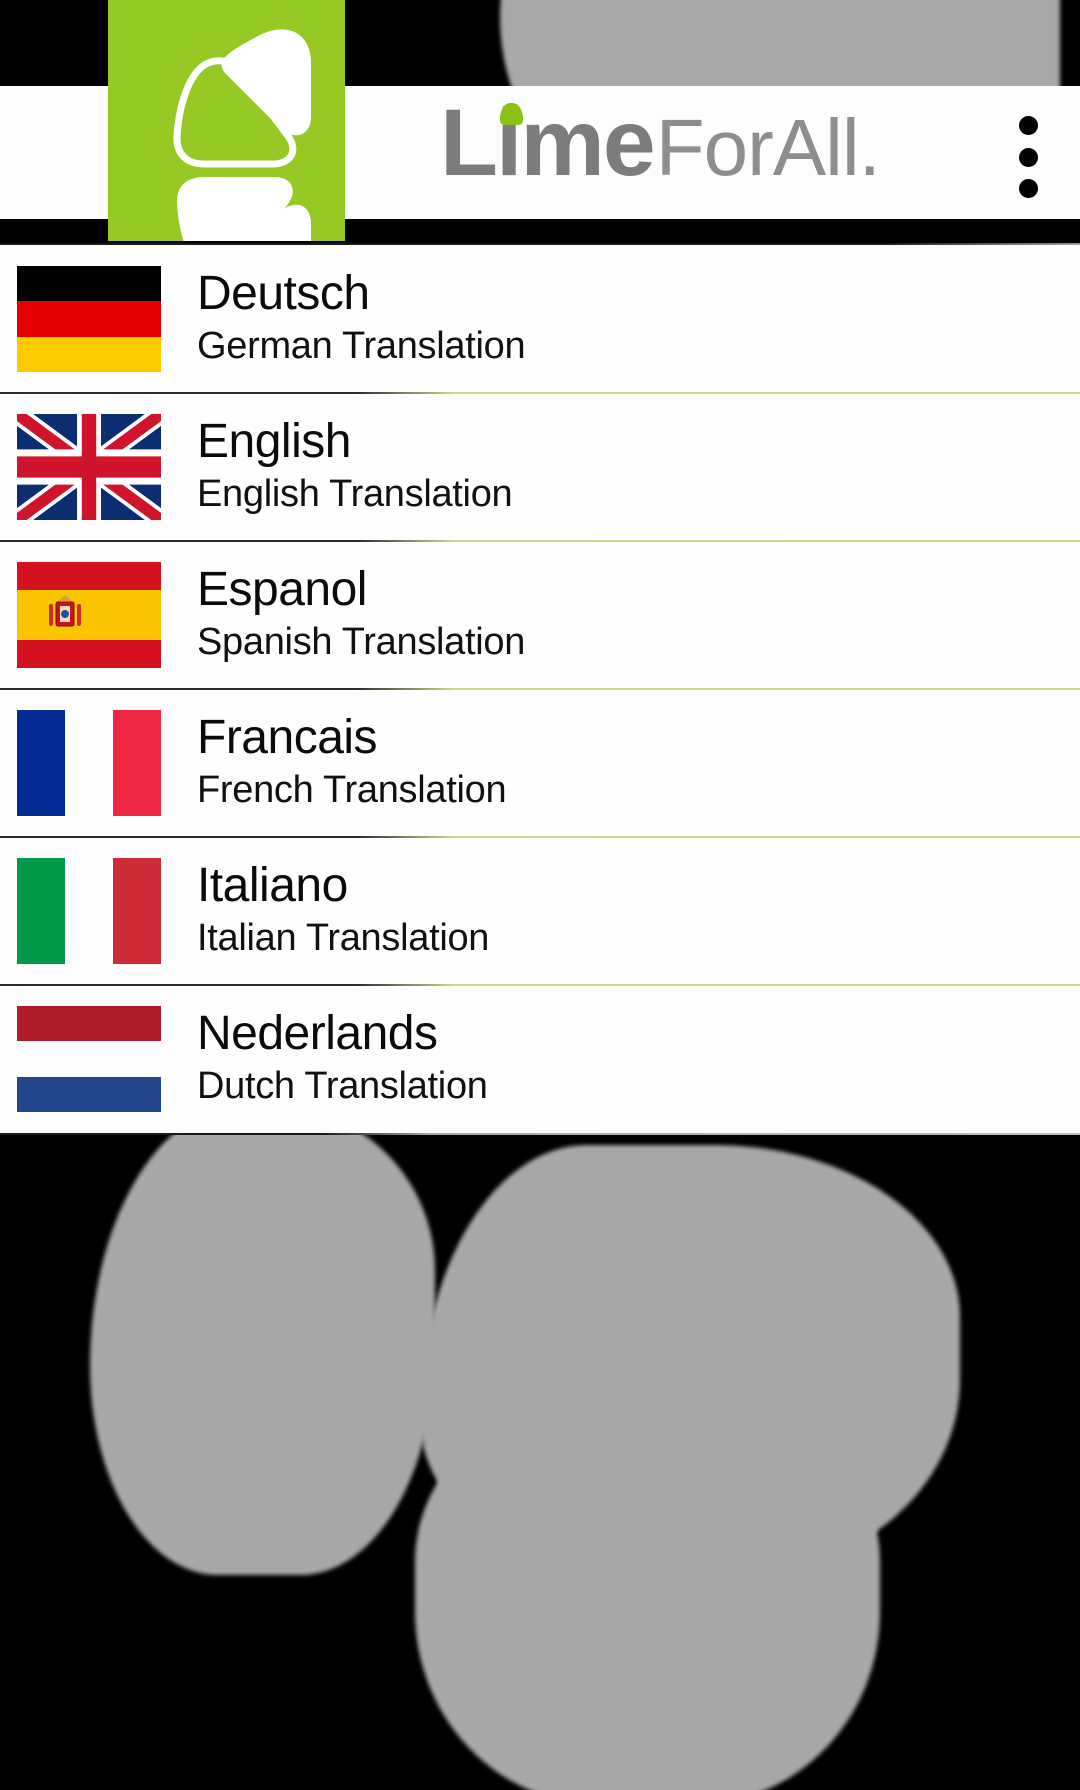 Image resolution: width=1080 pixels, height=1790 pixels. What do you see at coordinates (343, 937) in the screenshot?
I see `language-subtitle: Italian Translation` at bounding box center [343, 937].